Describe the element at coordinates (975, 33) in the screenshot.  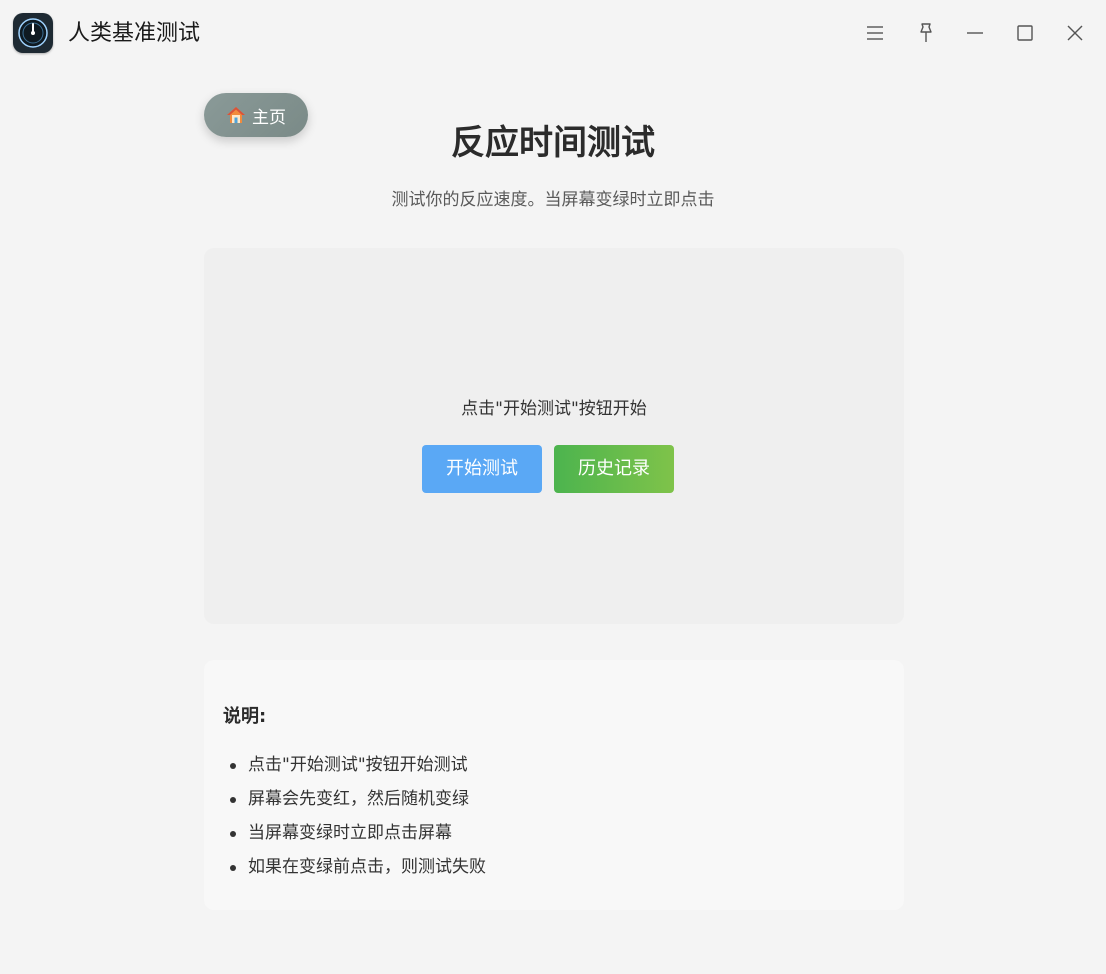
I see `minimize-icon` at that location.